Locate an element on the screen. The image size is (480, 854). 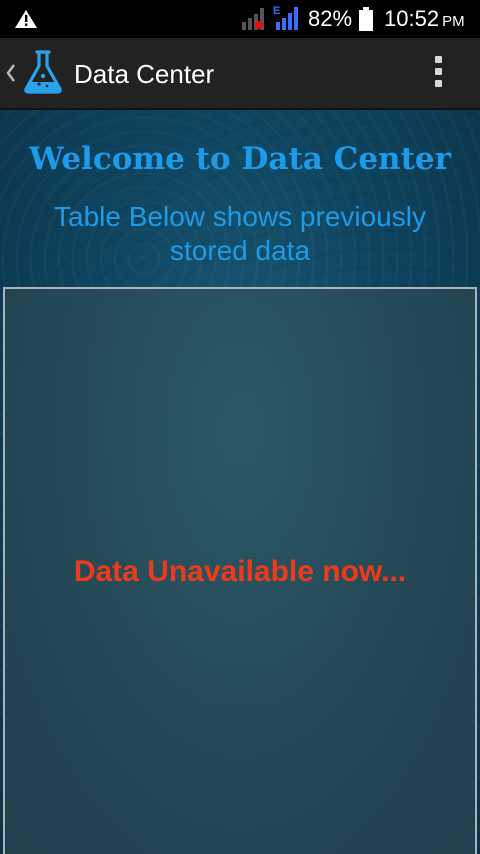
signal-sim2-icon: E is located at coordinates (285, 17).